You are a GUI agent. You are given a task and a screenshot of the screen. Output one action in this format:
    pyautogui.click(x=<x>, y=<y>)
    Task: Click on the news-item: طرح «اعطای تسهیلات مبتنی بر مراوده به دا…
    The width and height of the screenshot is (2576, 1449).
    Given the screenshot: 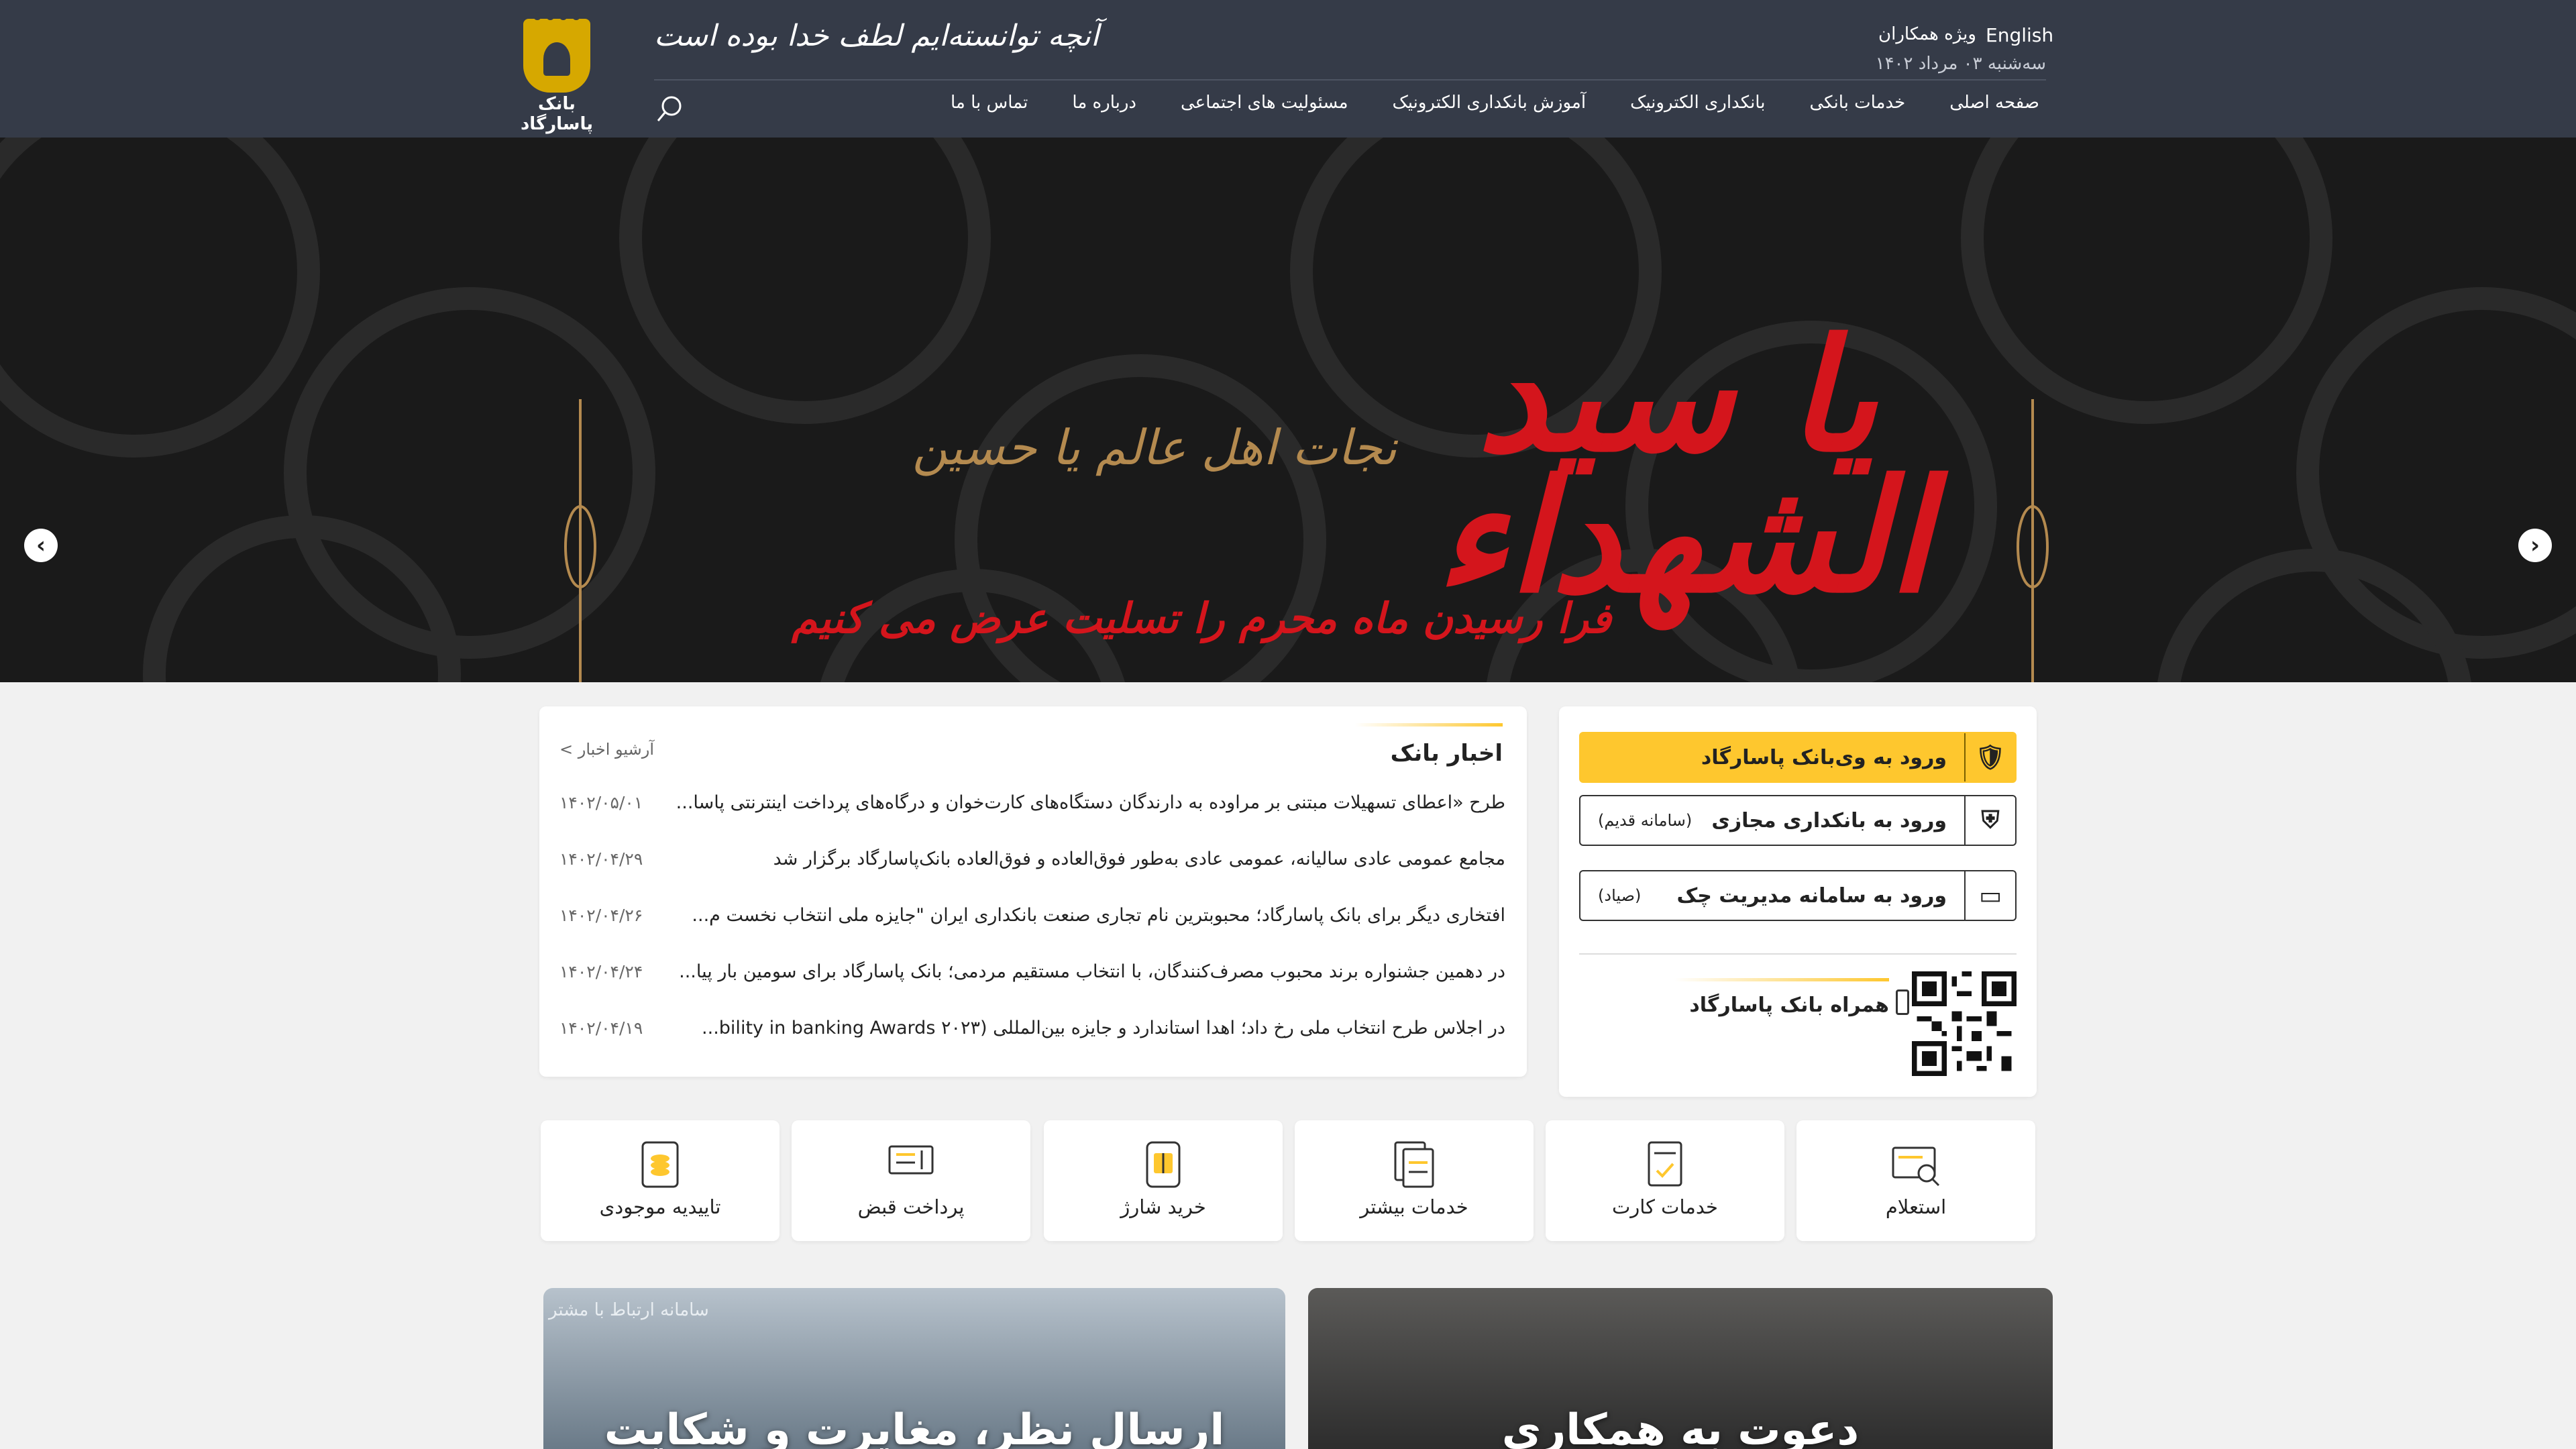 What is the action you would take?
    pyautogui.click(x=1032, y=802)
    